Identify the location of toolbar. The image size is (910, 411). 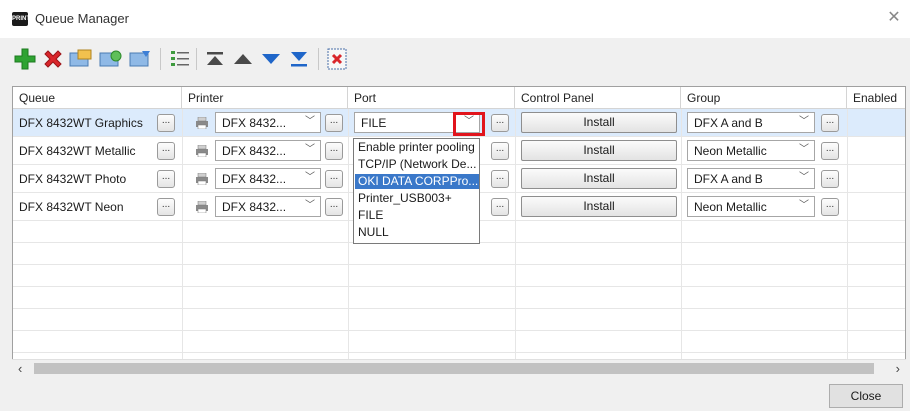
(455, 60).